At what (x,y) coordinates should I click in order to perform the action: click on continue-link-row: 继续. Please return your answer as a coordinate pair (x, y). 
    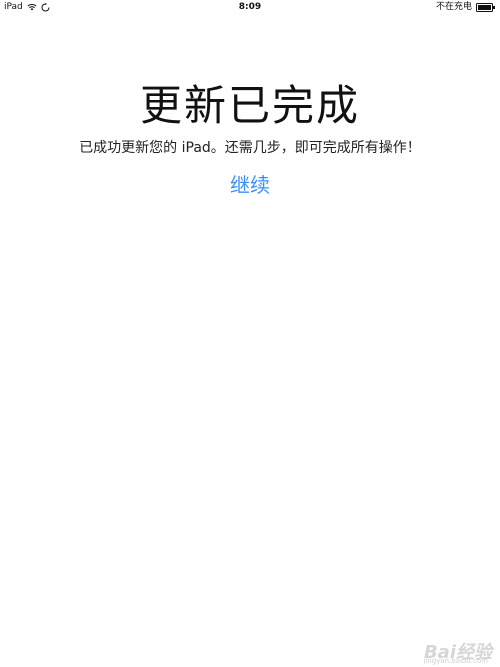
    Looking at the image, I should click on (250, 185).